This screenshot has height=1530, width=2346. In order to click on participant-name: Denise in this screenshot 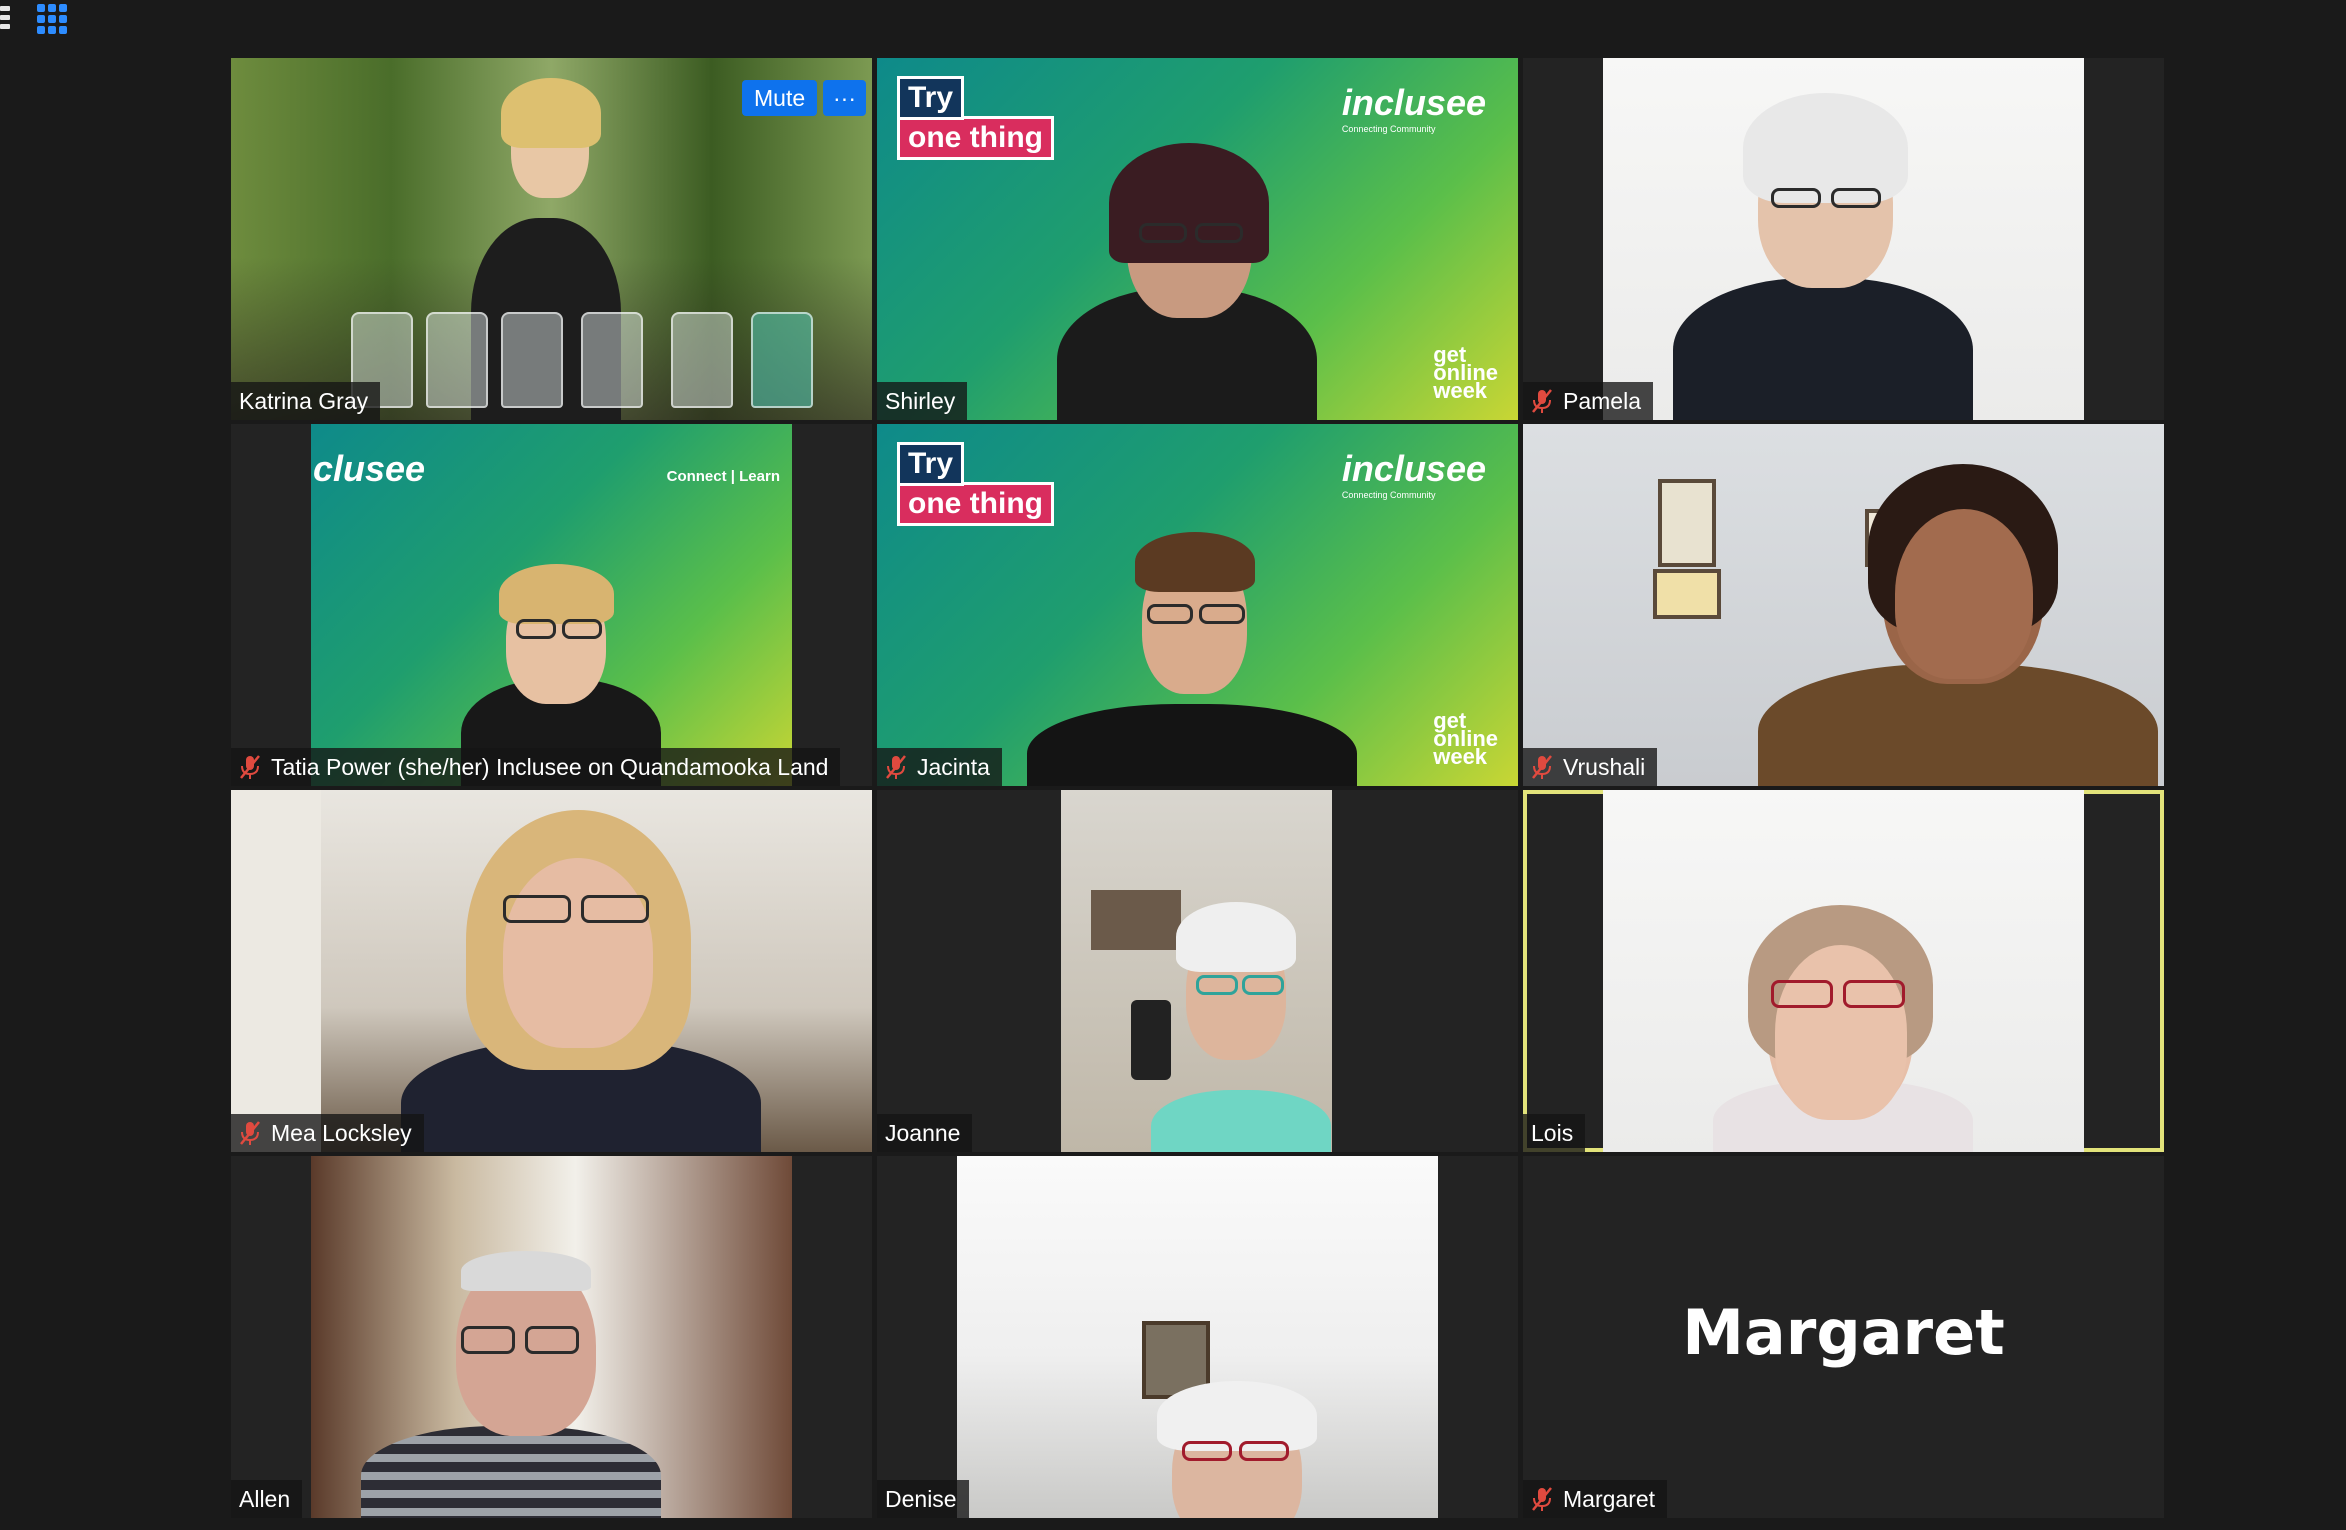, I will do `click(921, 1499)`.